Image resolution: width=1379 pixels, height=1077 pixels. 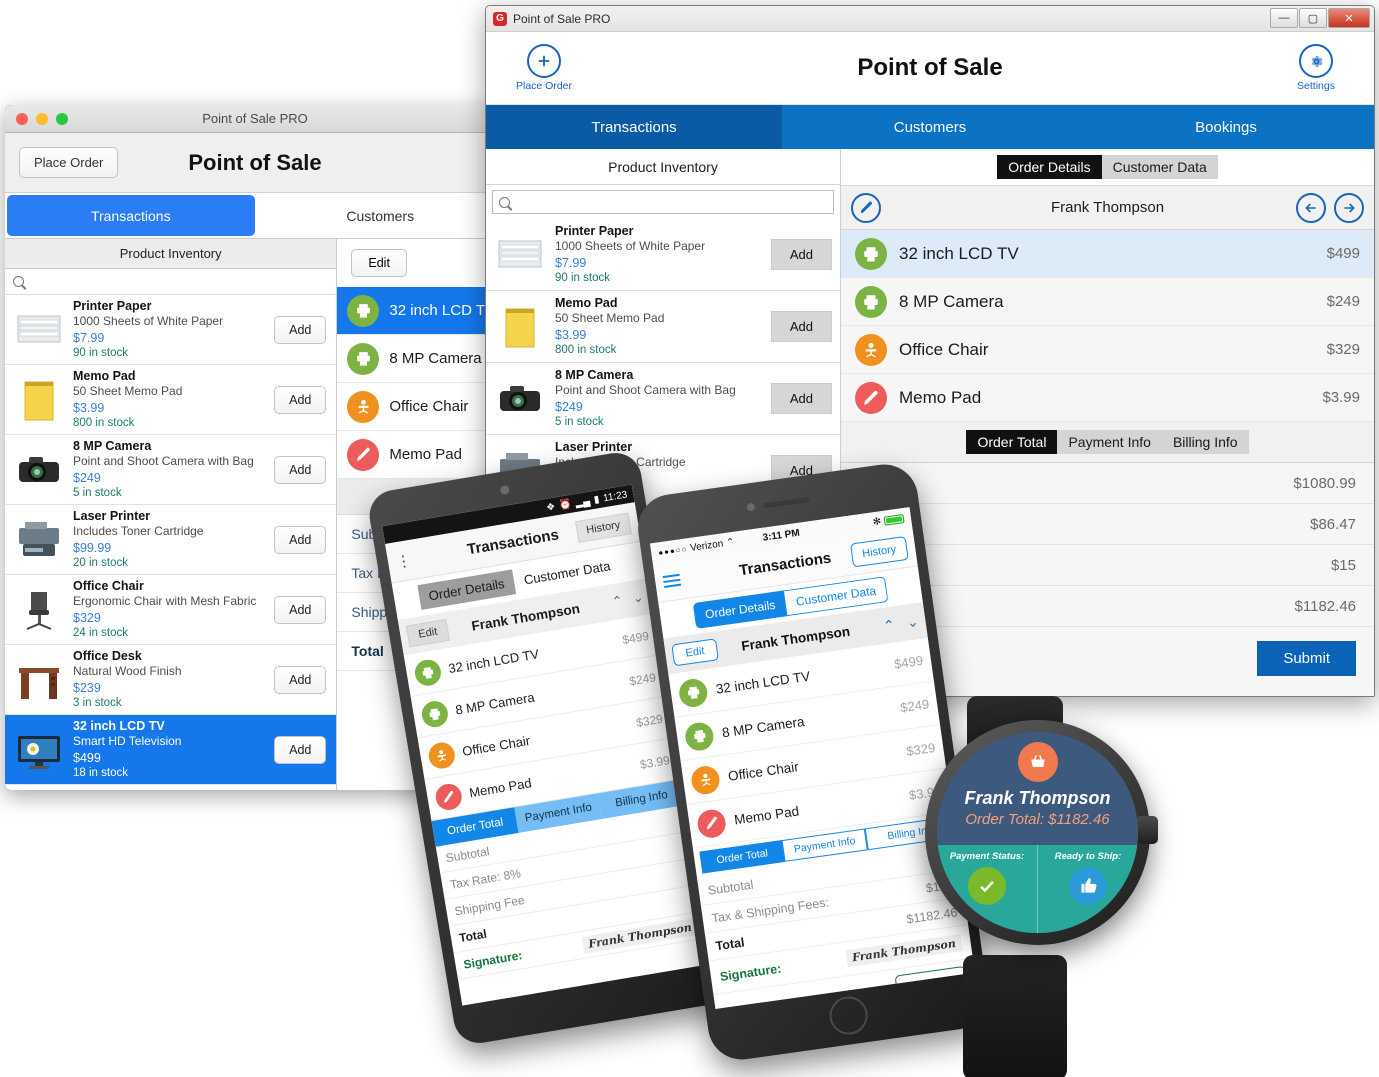 What do you see at coordinates (39, 400) in the screenshot?
I see `memo-pad-icon` at bounding box center [39, 400].